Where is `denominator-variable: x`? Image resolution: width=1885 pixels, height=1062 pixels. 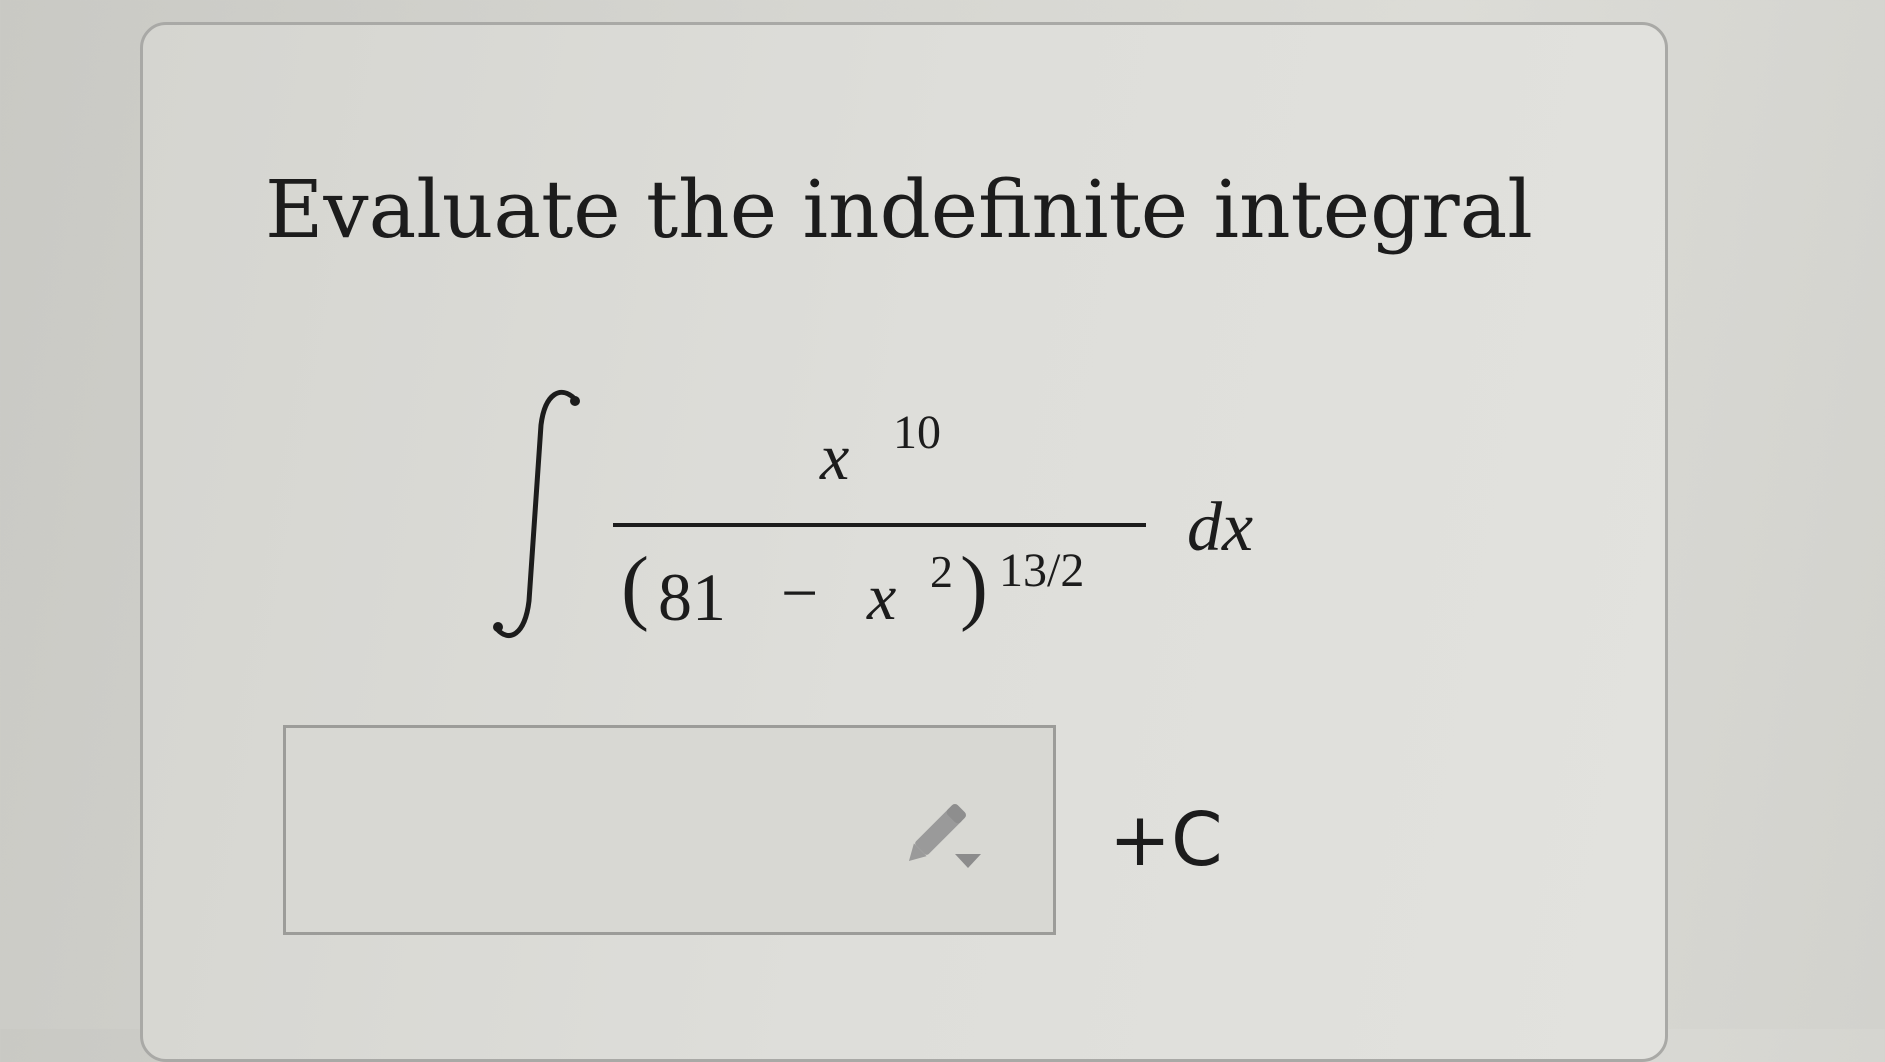 denominator-variable: x is located at coordinates (882, 597).